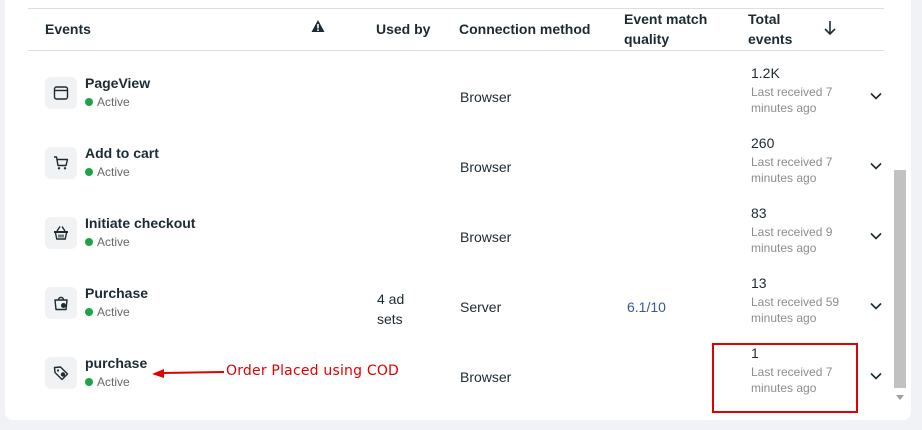 Image resolution: width=922 pixels, height=430 pixels. What do you see at coordinates (666, 19) in the screenshot?
I see `emq-header-line1: Event match` at bounding box center [666, 19].